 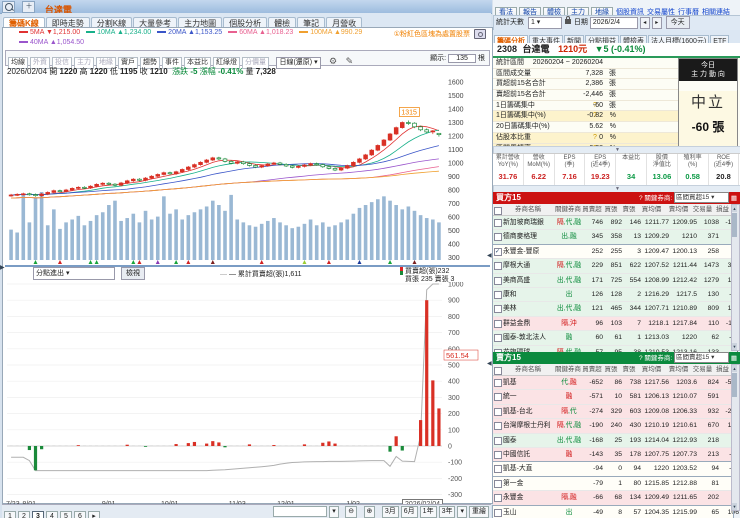 What do you see at coordinates (544, 23) in the screenshot?
I see `days-dropdown: 1 ▾` at bounding box center [544, 23].